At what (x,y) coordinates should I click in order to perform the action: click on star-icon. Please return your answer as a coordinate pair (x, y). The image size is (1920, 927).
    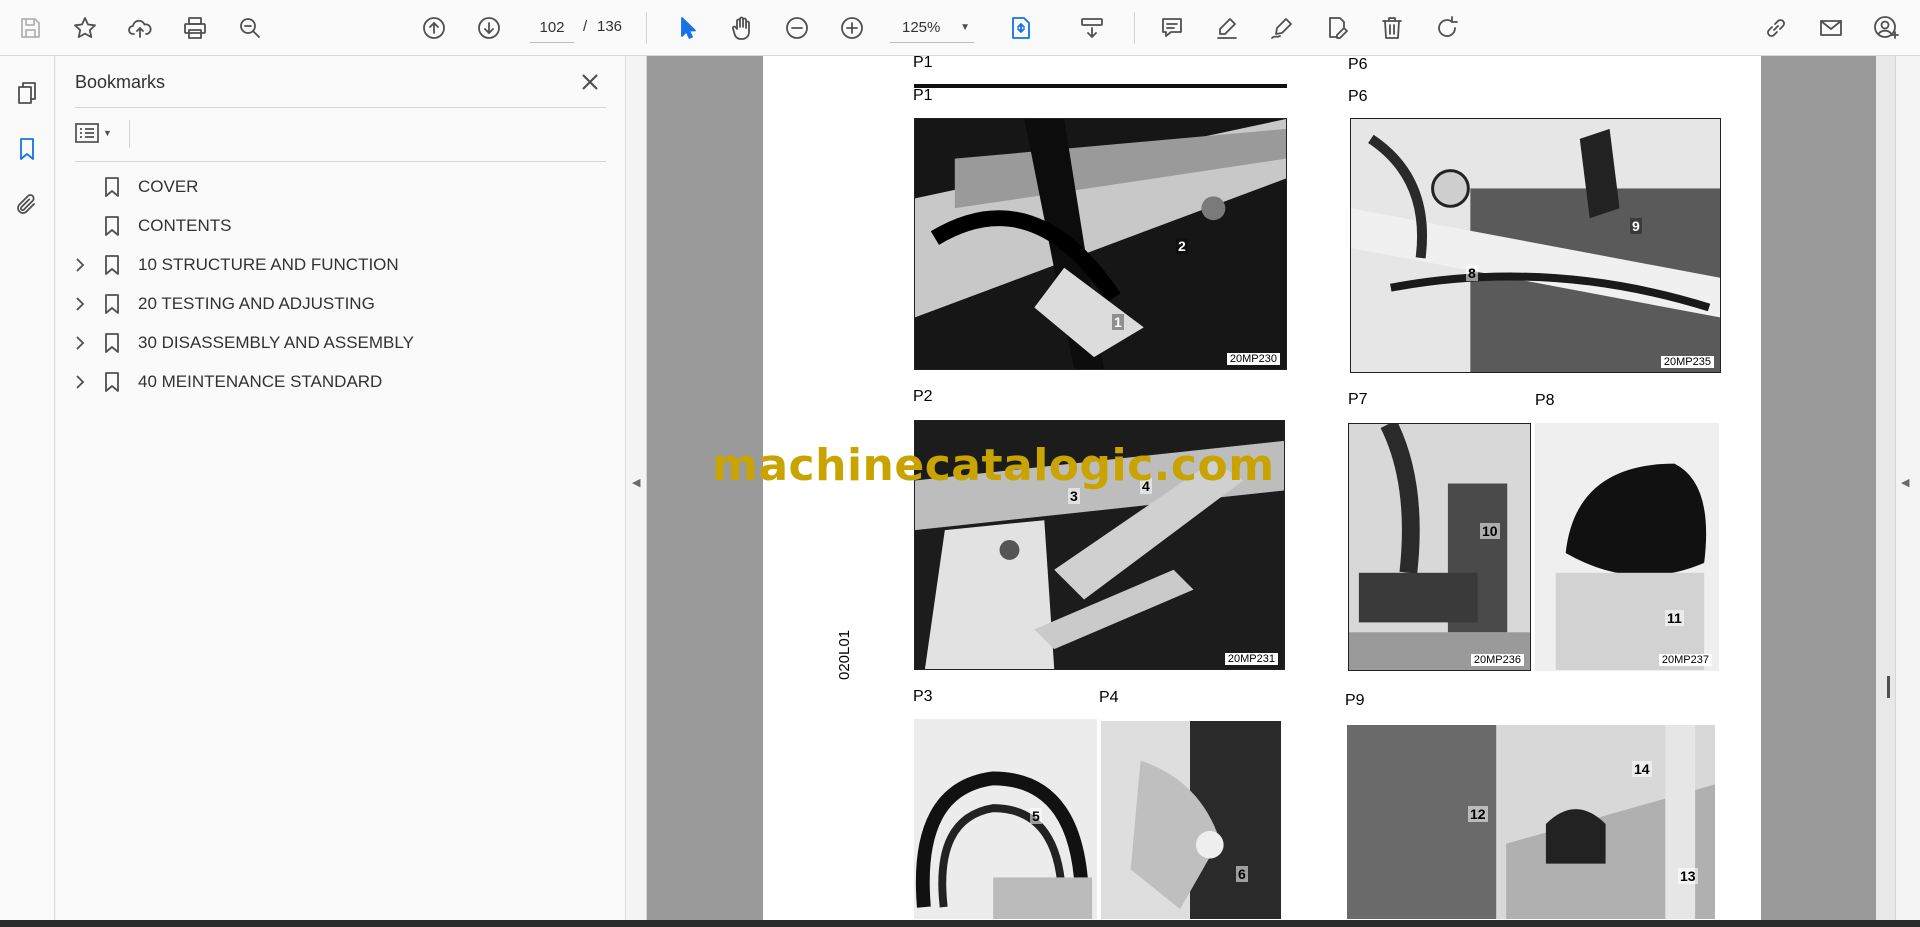
    Looking at the image, I should click on (85, 28).